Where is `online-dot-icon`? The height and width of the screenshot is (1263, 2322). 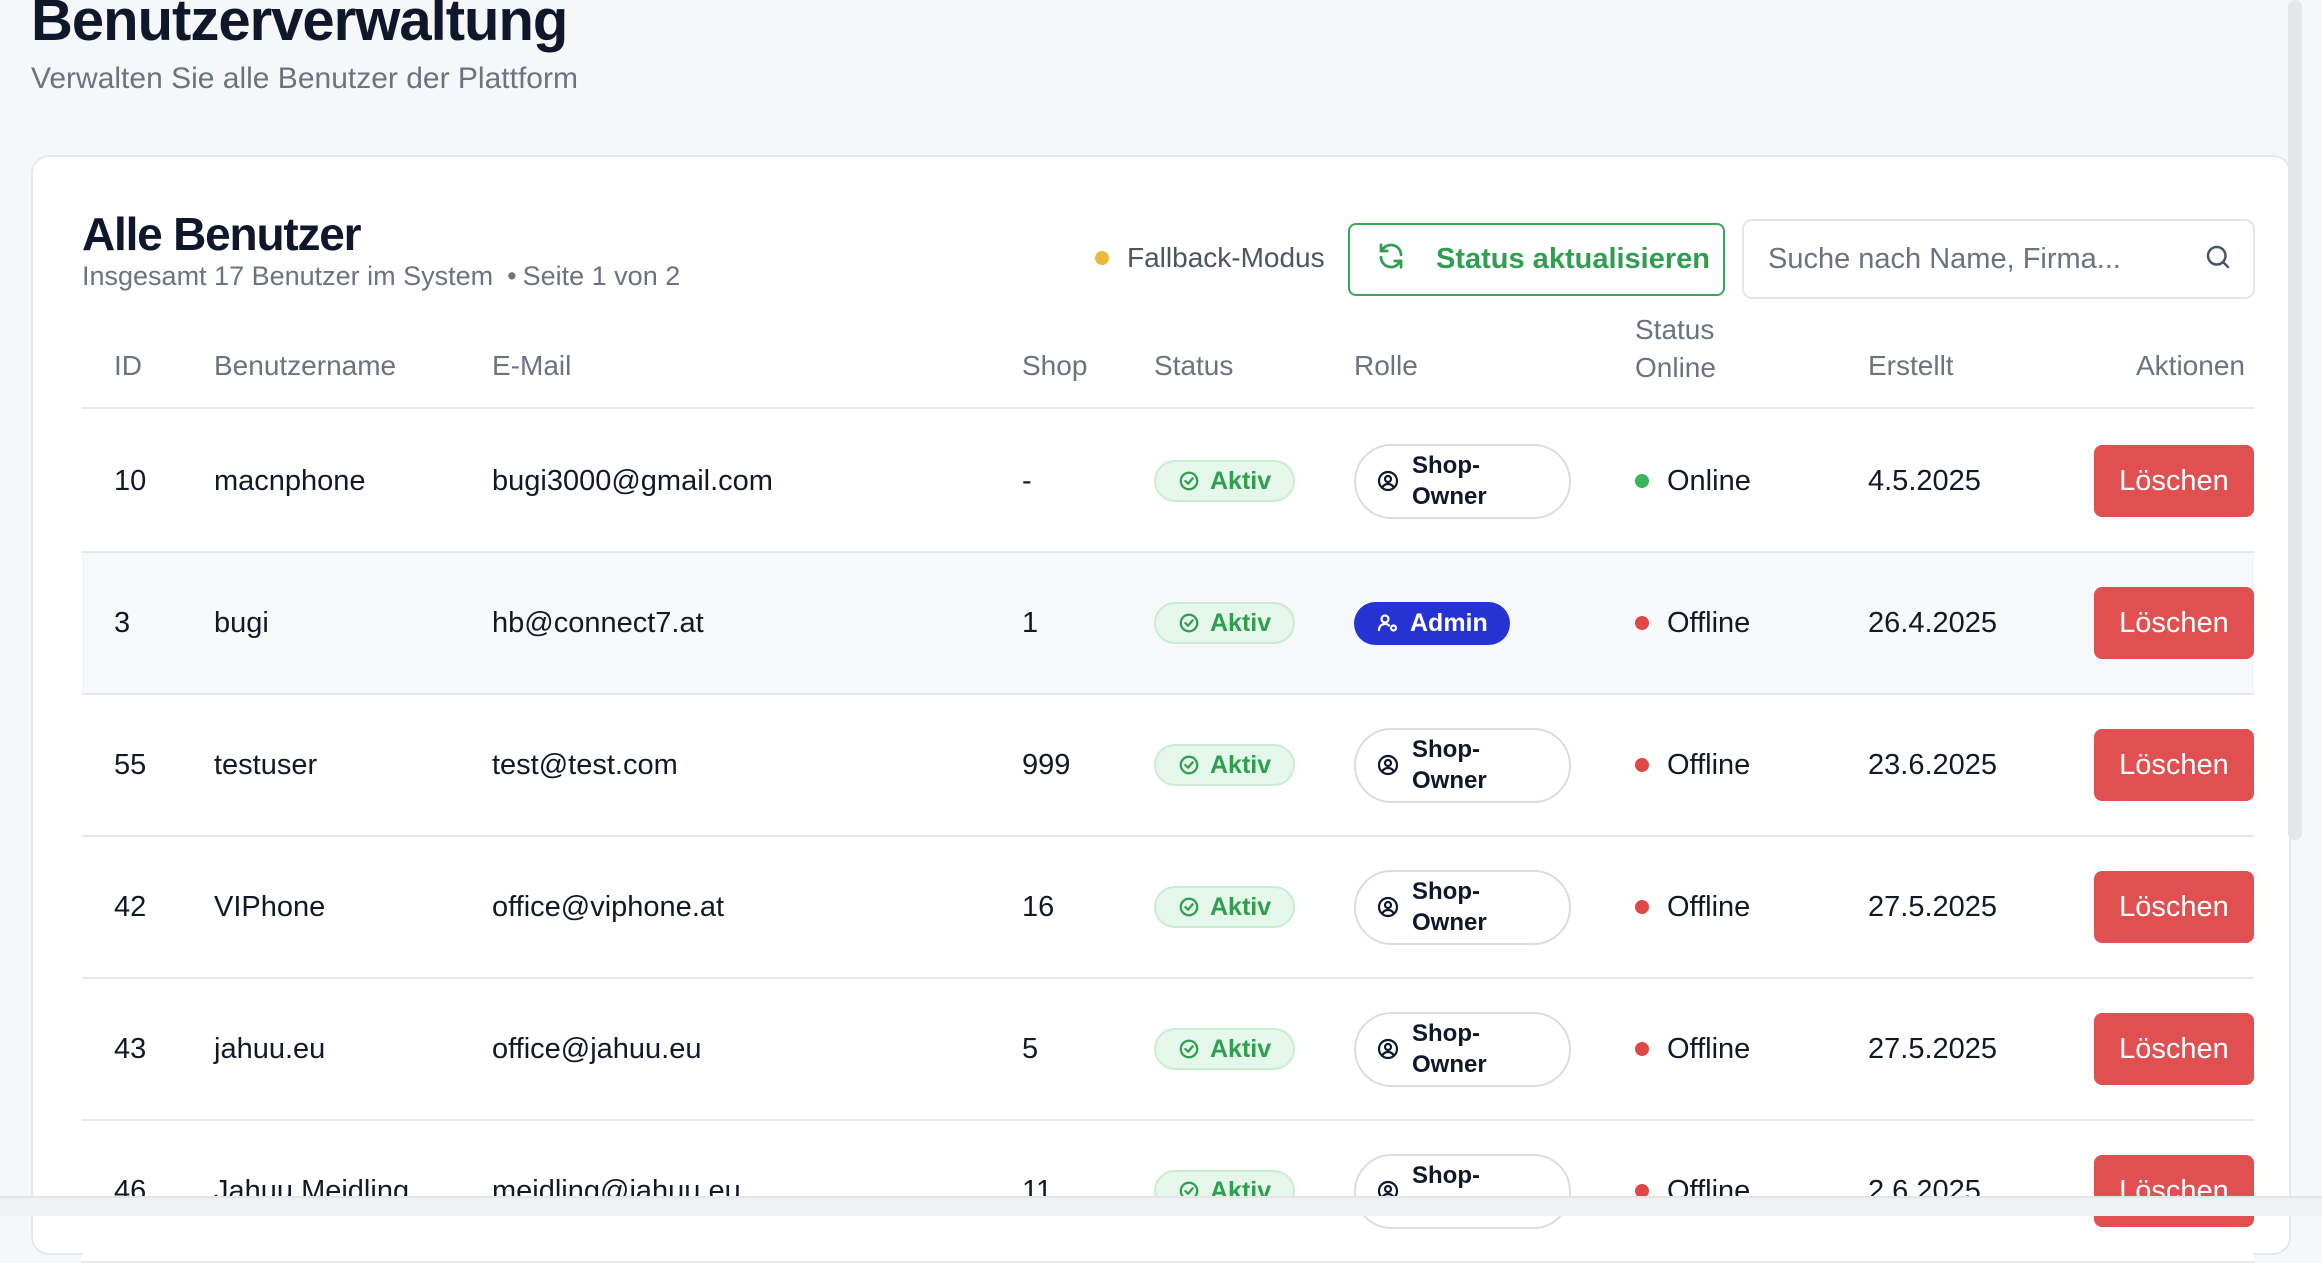 online-dot-icon is located at coordinates (1642, 481).